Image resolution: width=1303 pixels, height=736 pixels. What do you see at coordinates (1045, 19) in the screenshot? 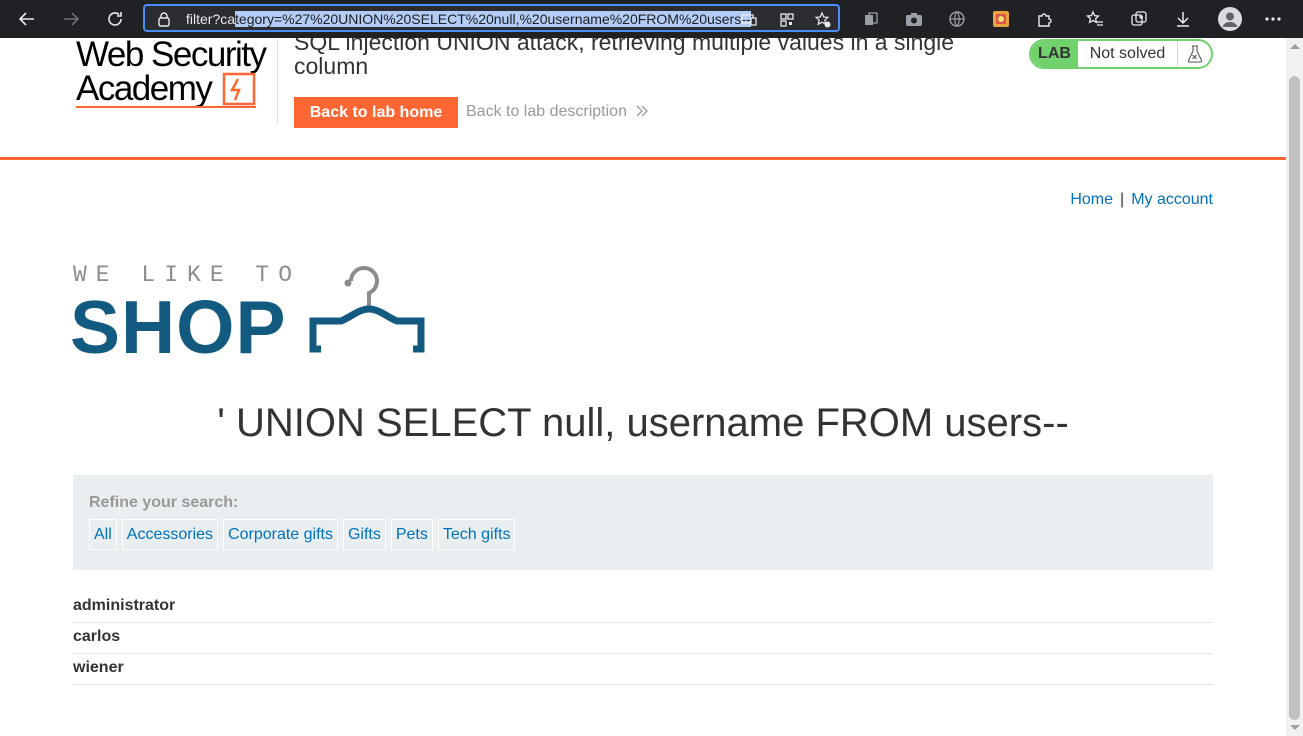
I see `extensions-icon` at bounding box center [1045, 19].